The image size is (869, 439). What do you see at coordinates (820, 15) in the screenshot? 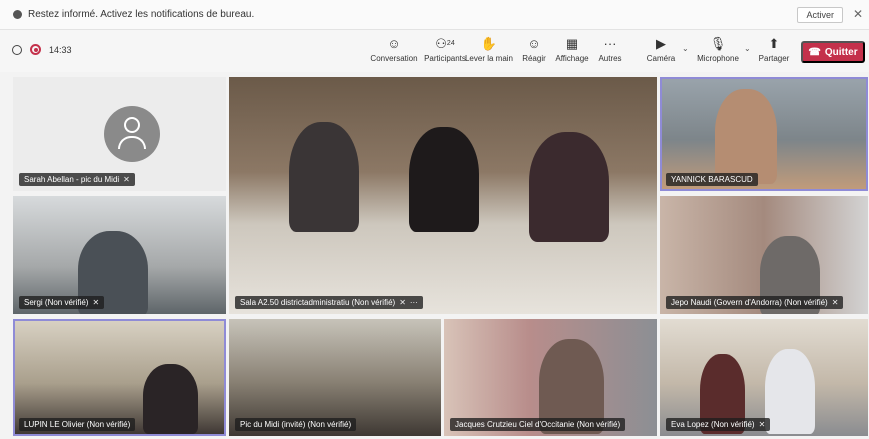
I see `activate-notifications-button: Activer` at bounding box center [820, 15].